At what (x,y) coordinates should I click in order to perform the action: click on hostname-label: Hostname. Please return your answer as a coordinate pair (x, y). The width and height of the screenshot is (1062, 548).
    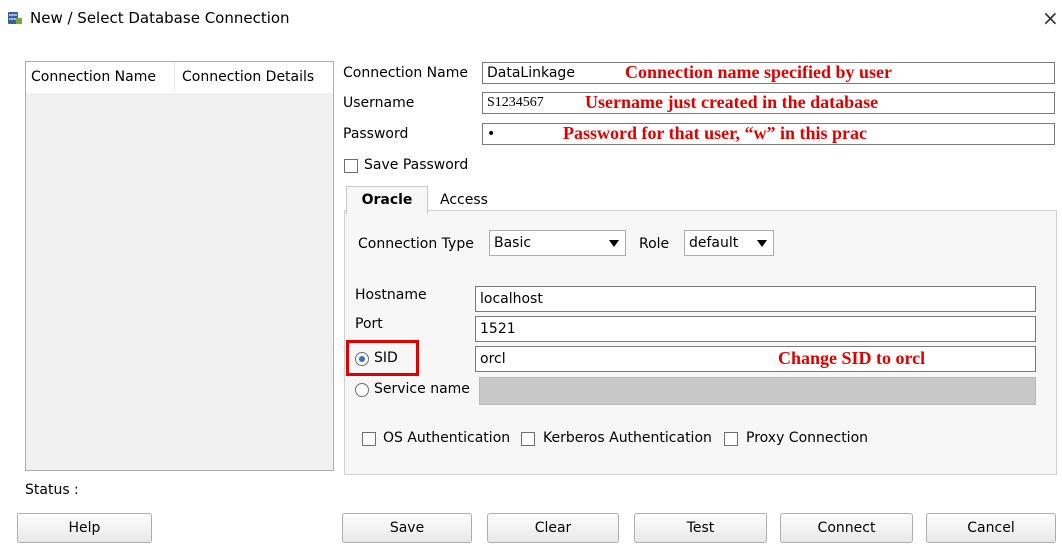
    Looking at the image, I should click on (391, 295).